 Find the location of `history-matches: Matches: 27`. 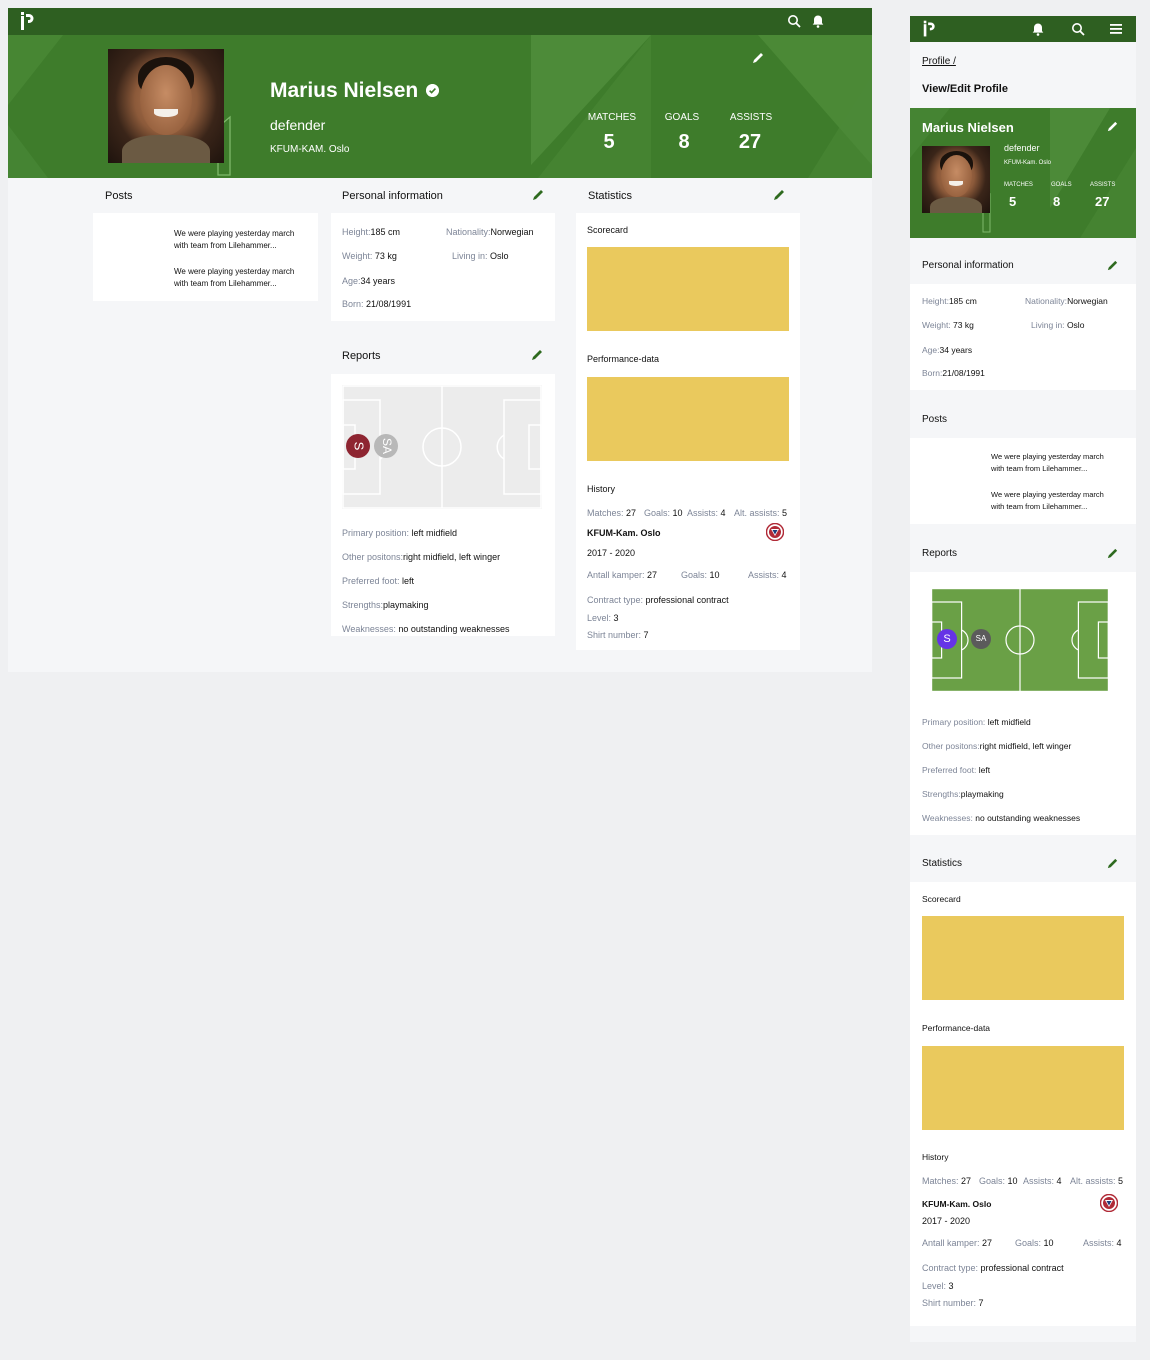

history-matches: Matches: 27 is located at coordinates (947, 1181).